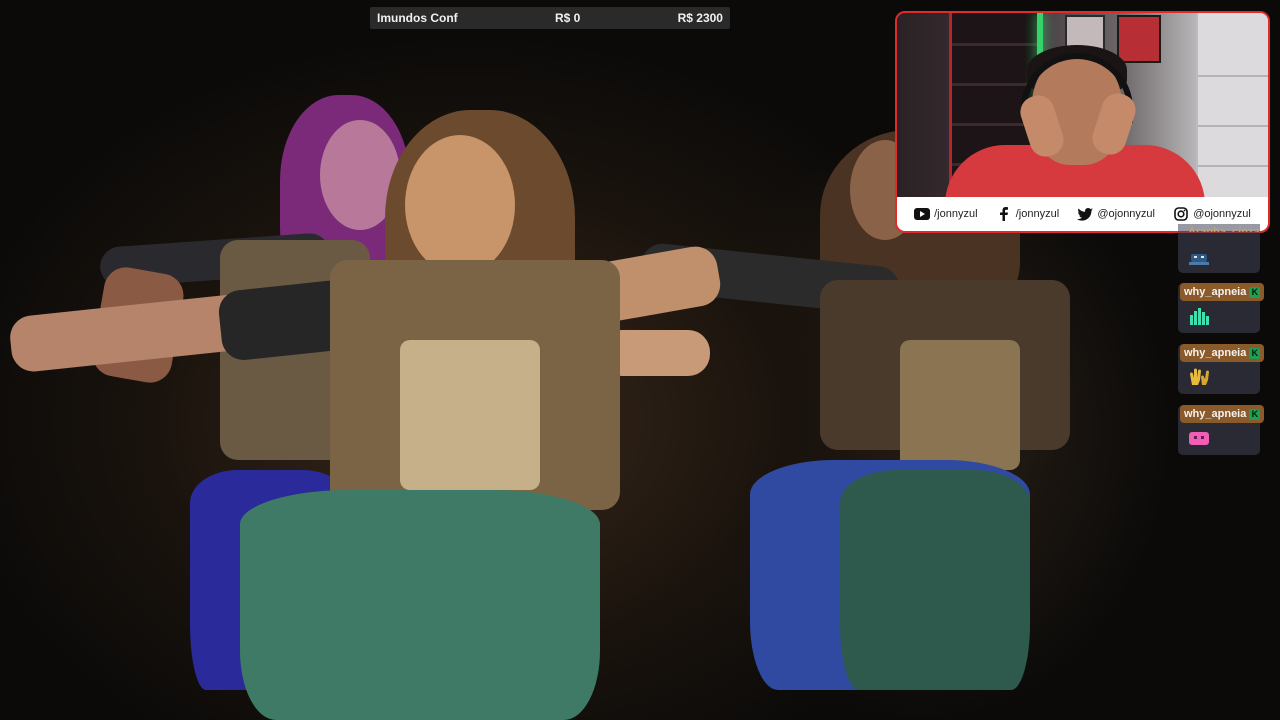  I want to click on facebook-handle: /jonnyzul, so click(1037, 214).